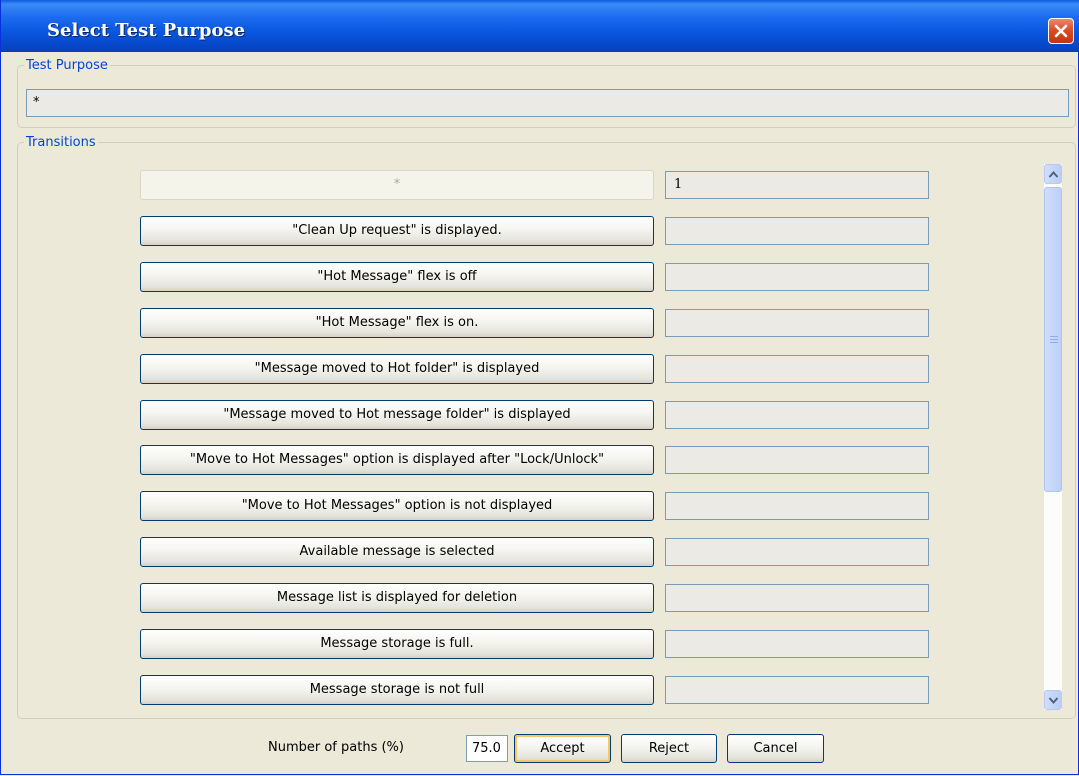  I want to click on transition-row: "Hot Message" flex is on., so click(585, 324).